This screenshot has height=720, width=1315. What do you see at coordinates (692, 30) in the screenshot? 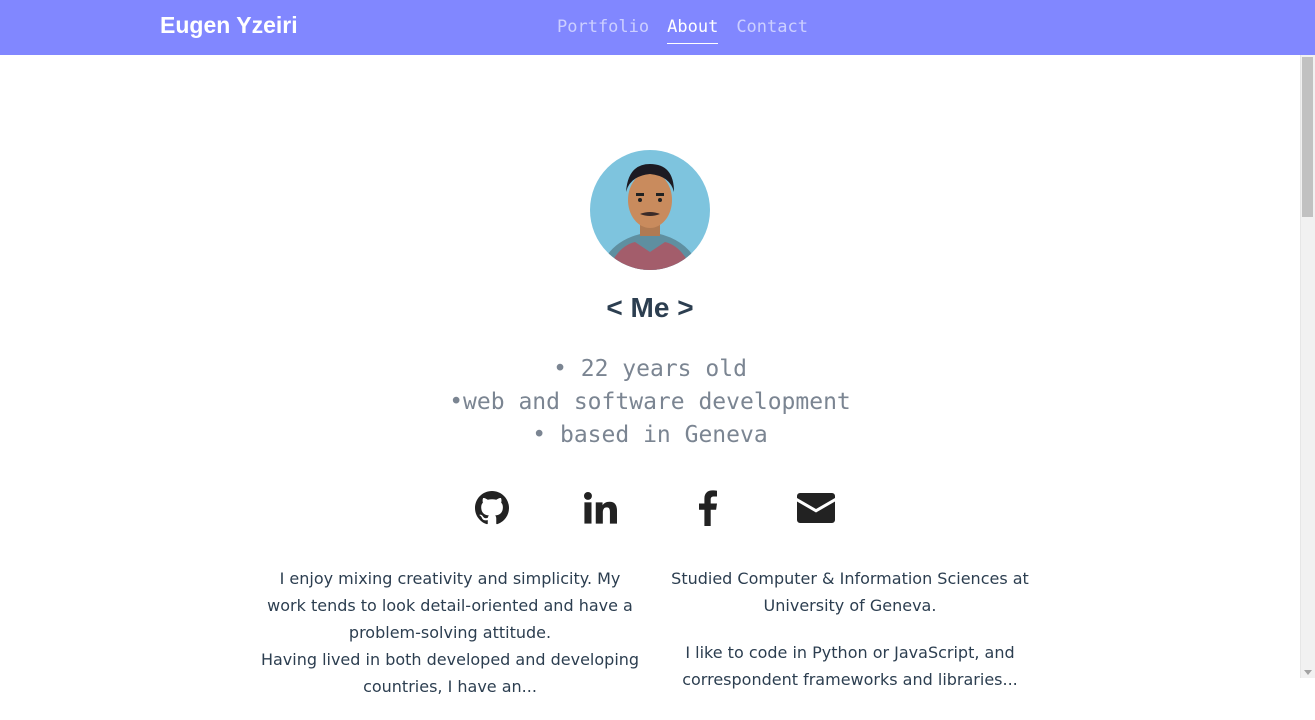
I see `nav-link-about: About` at bounding box center [692, 30].